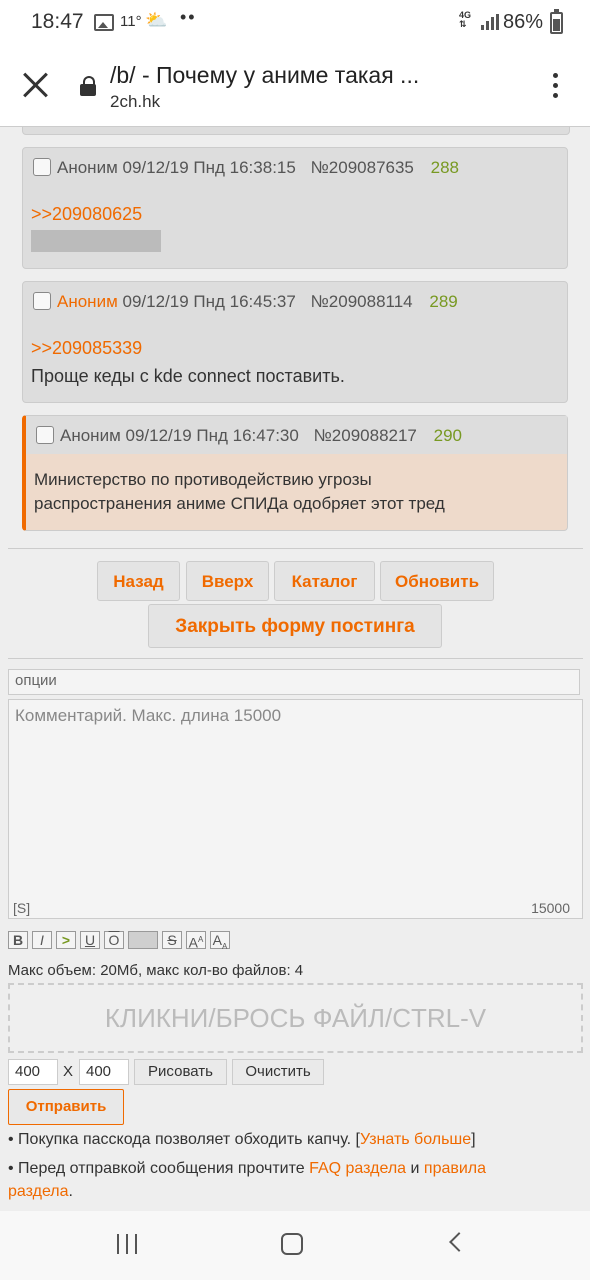 The image size is (590, 1280). I want to click on page-host: 2ch.hk, so click(135, 102).